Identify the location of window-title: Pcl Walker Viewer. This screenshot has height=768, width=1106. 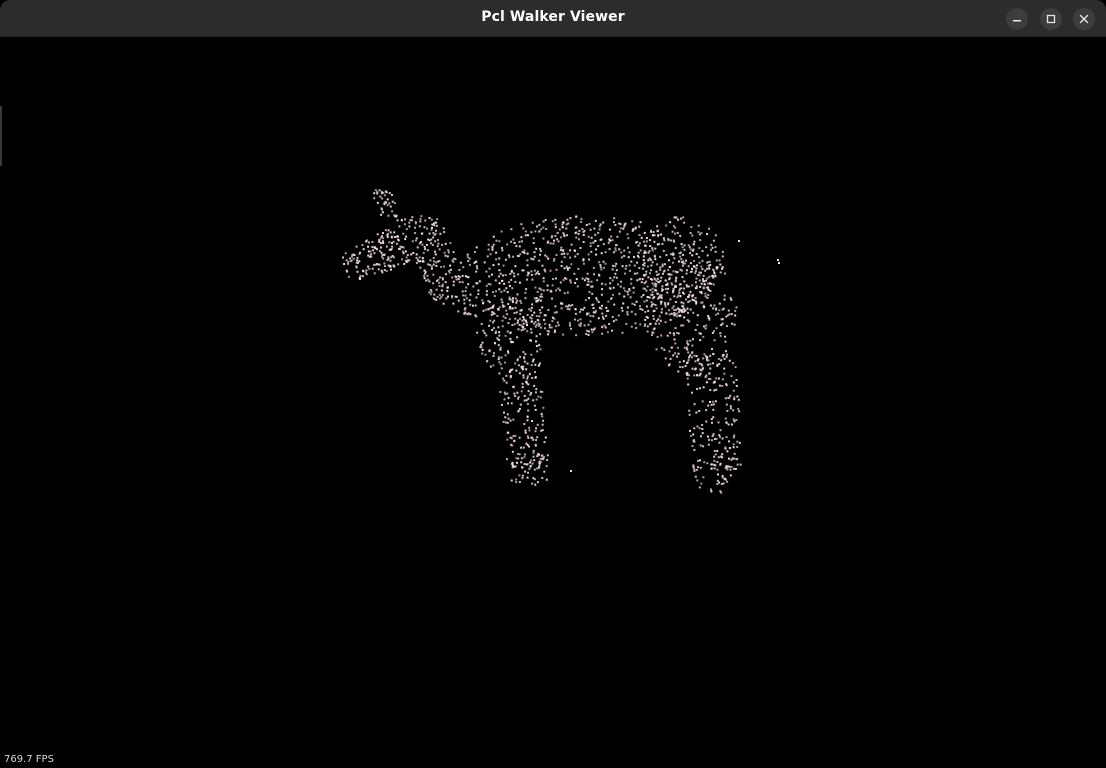
(553, 17).